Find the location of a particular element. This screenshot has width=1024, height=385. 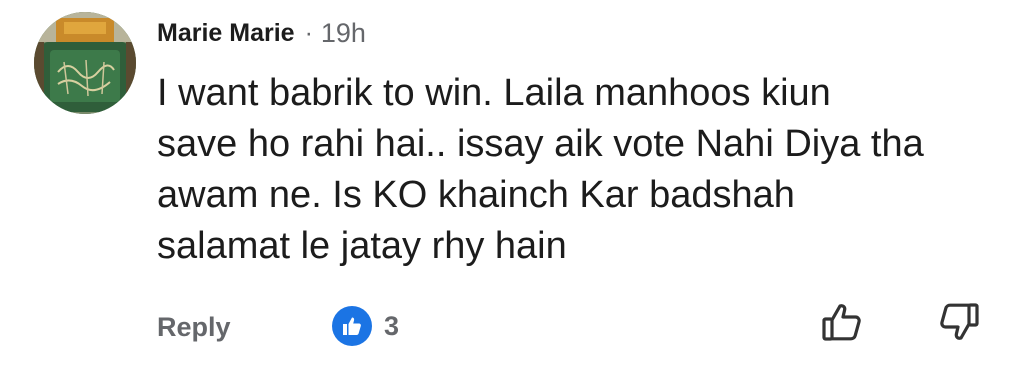

comment-text-line: I want babrik to win. Laila manhoos kiun is located at coordinates (494, 93).